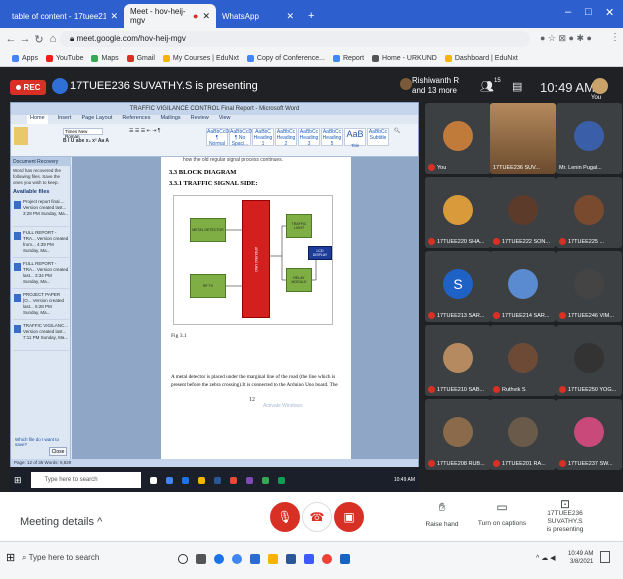 This screenshot has width=623, height=579. What do you see at coordinates (10, 557) in the screenshot?
I see `windows-start-button: ⊞` at bounding box center [10, 557].